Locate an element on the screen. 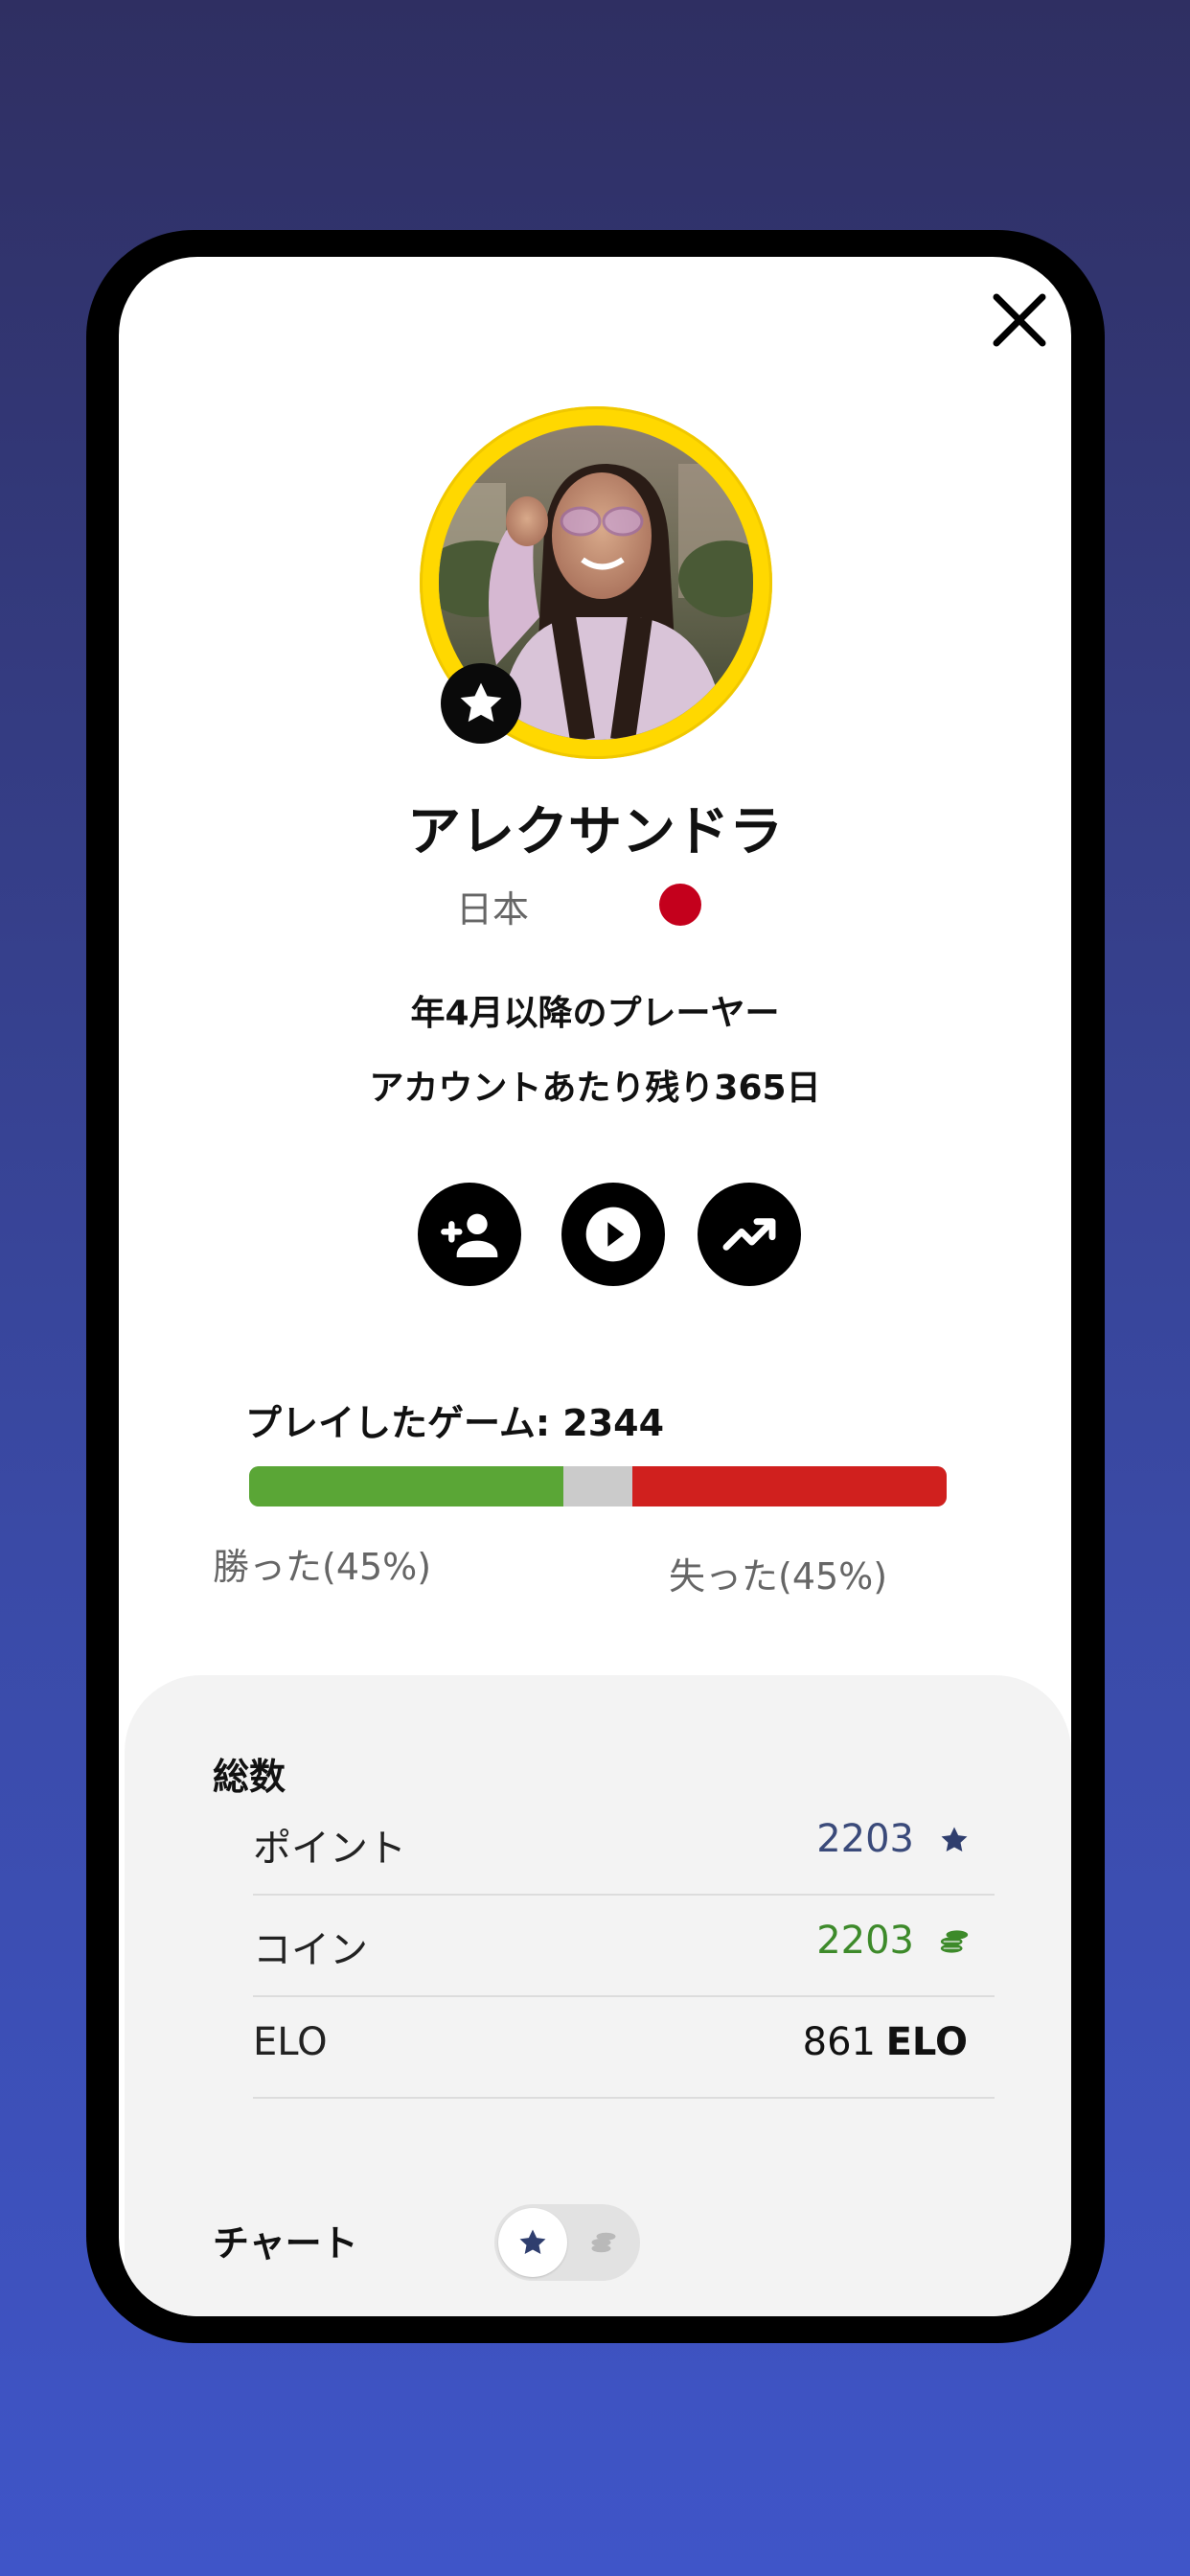  chart-label: チャート is located at coordinates (286, 2243).